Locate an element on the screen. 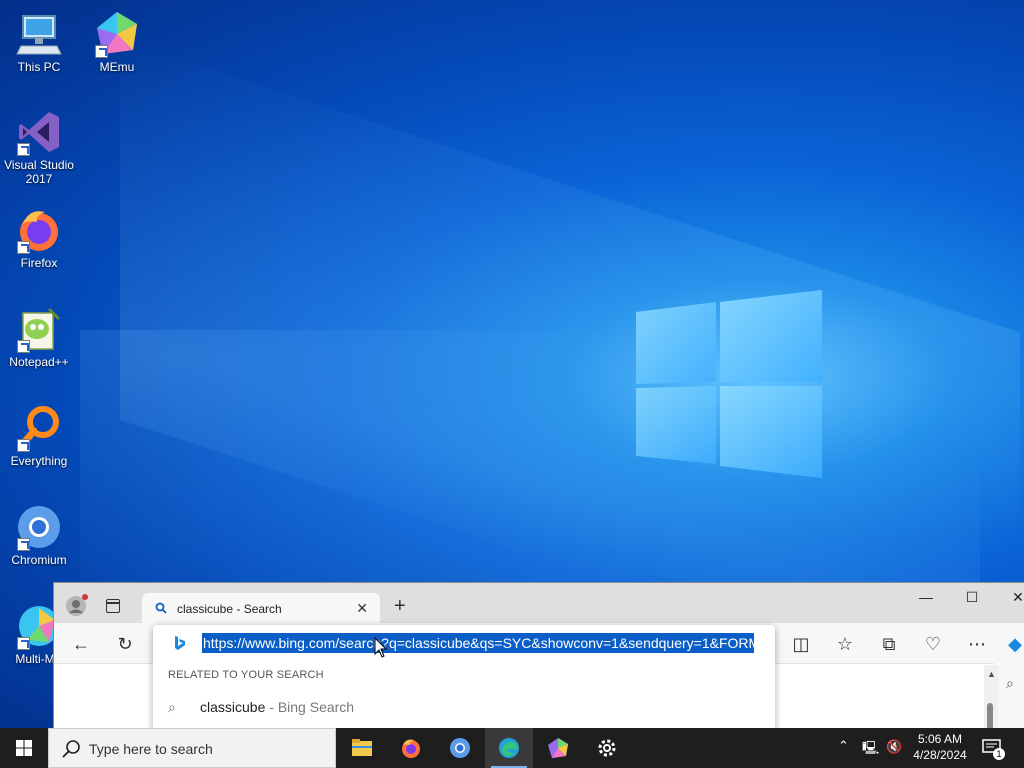 The width and height of the screenshot is (1024, 768). taskbar-file-explorer is located at coordinates (362, 748).